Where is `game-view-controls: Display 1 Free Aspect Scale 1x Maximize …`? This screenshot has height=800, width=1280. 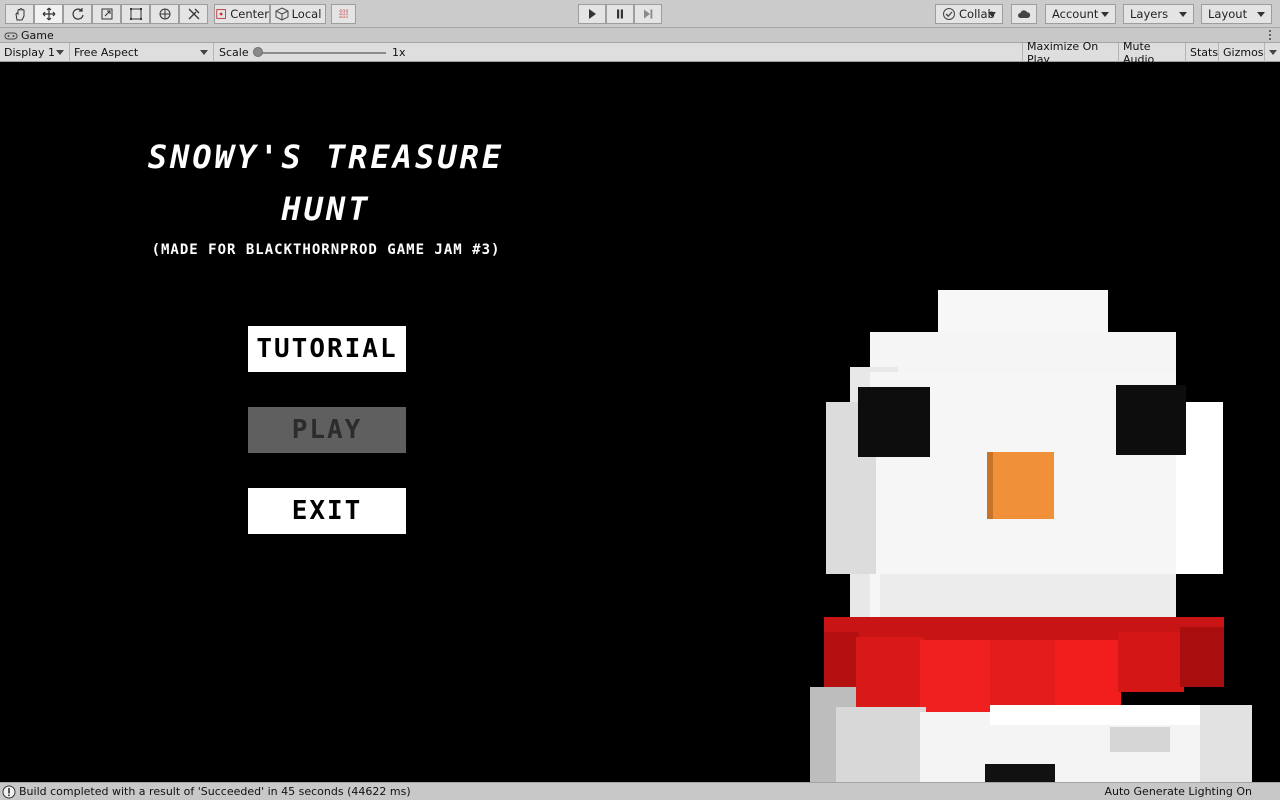
game-view-controls: Display 1 Free Aspect Scale 1x Maximize … is located at coordinates (640, 53).